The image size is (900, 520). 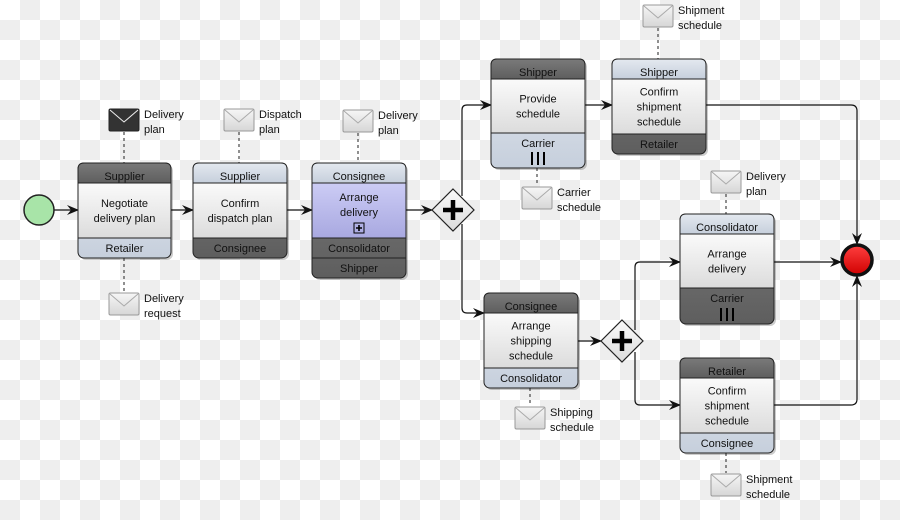 I want to click on task-name: Provide, so click(x=537, y=100).